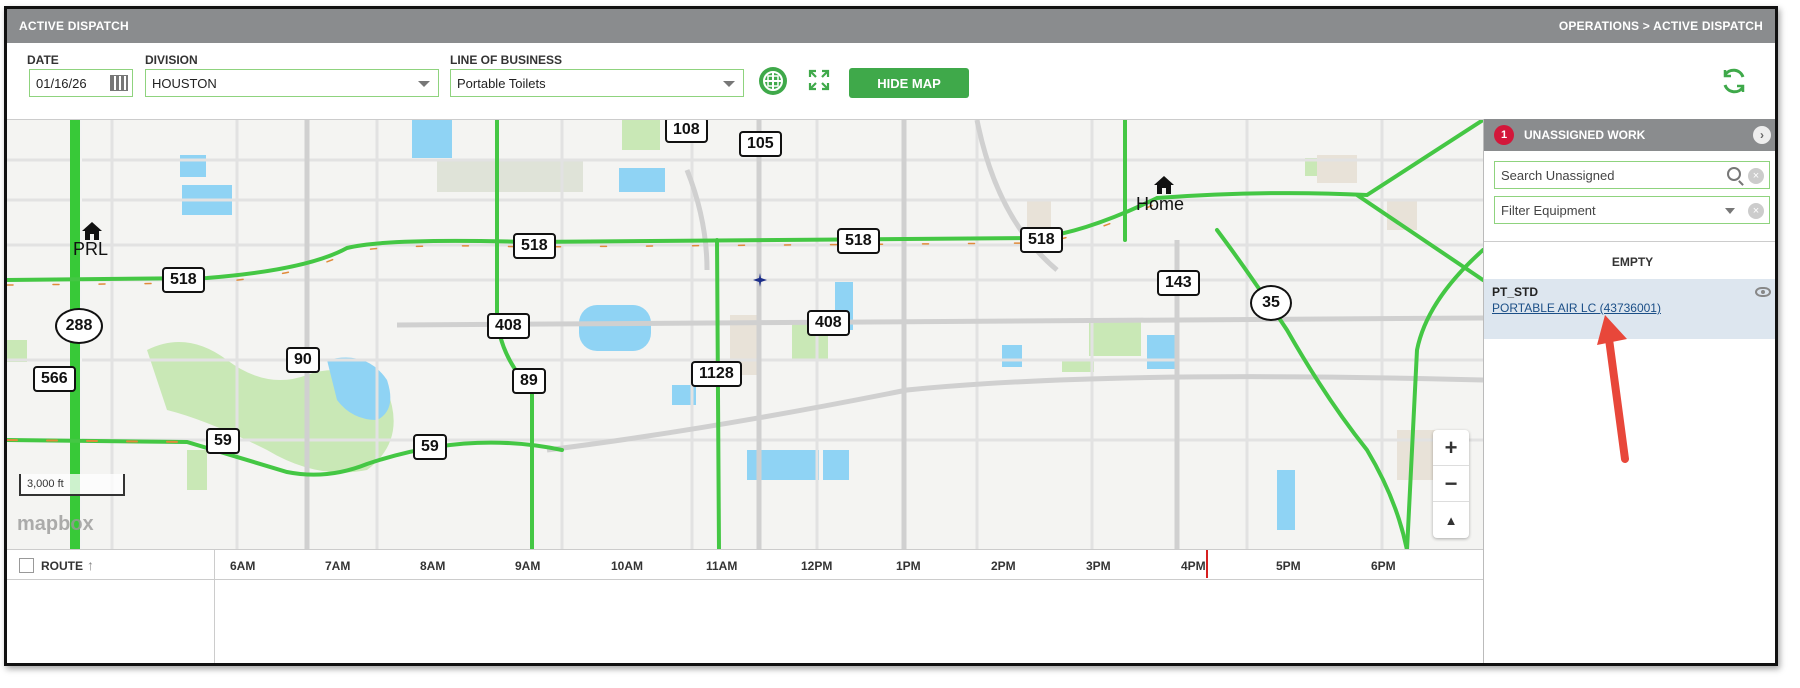 The image size is (1800, 688). I want to click on place-label-prl: PRL, so click(91, 249).